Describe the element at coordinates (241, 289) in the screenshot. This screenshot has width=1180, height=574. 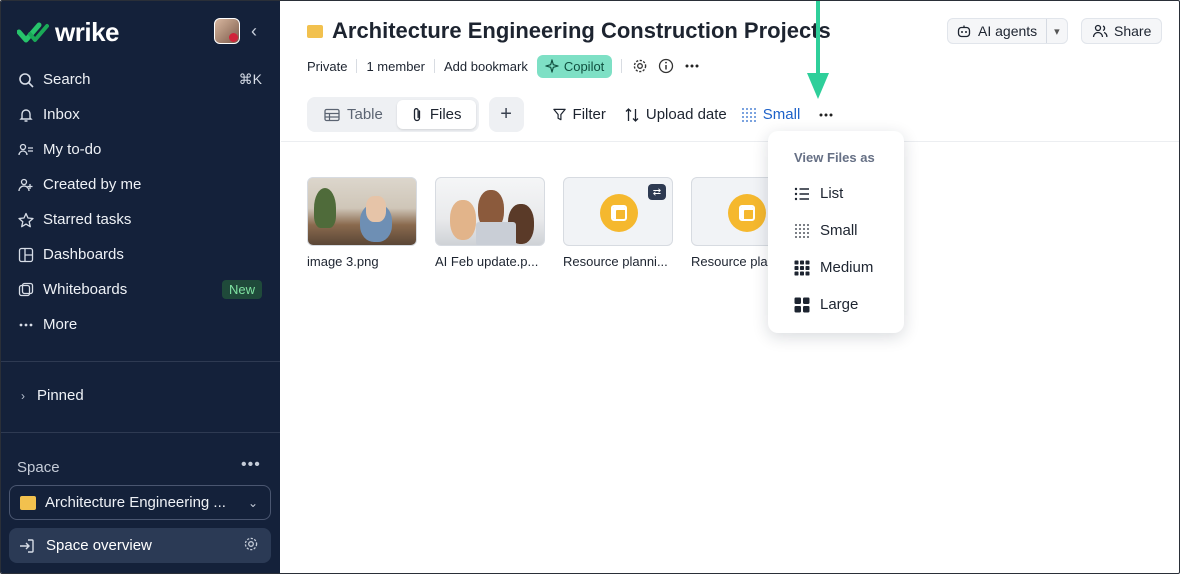
I see `new-badge: New` at that location.